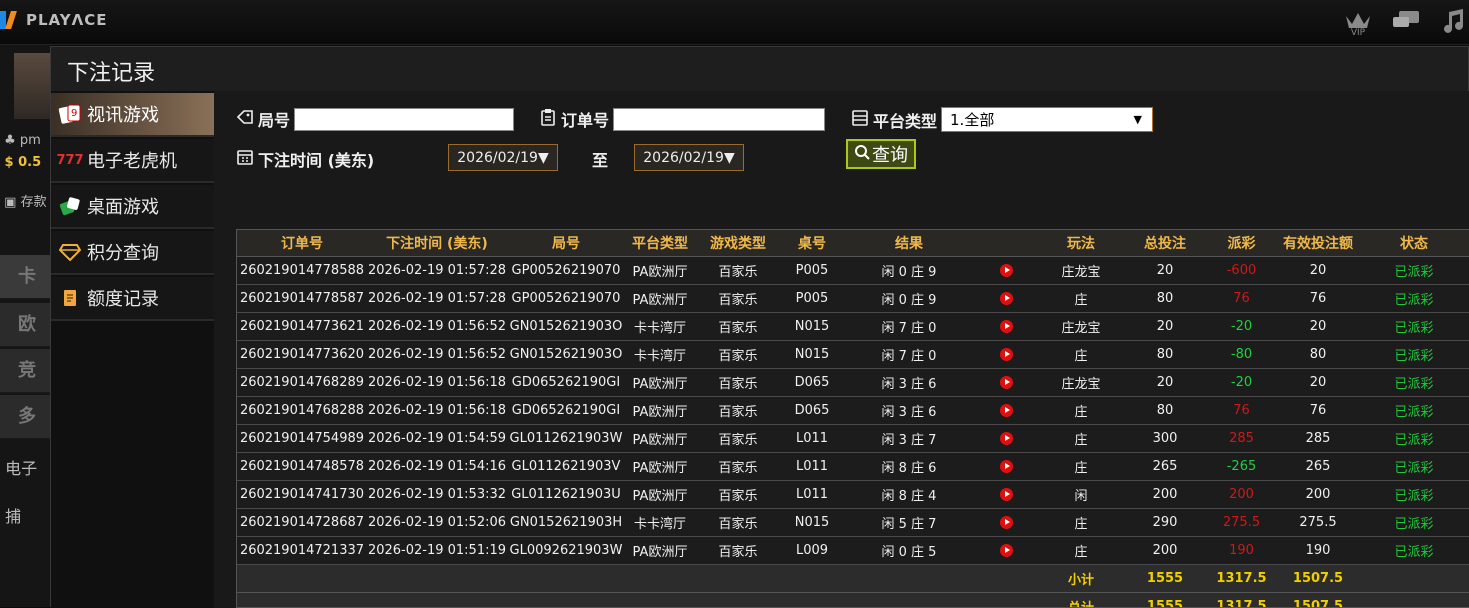 The width and height of the screenshot is (1469, 608). Describe the element at coordinates (1047, 119) in the screenshot. I see `platform-select: 1.全部 ▼` at that location.